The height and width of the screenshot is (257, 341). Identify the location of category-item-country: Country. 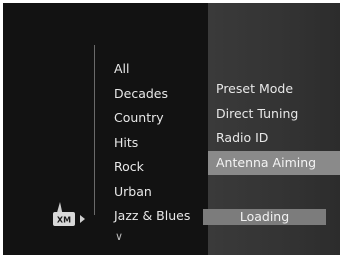
(152, 118).